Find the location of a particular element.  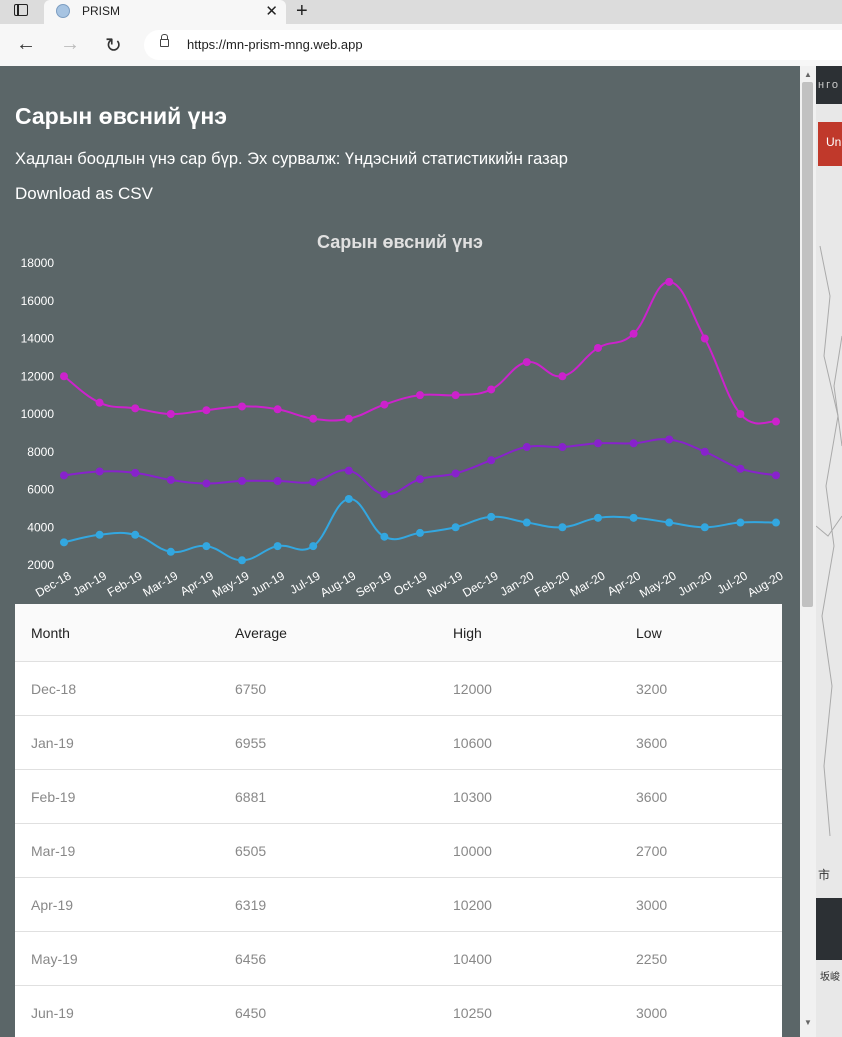

forward-arrow-icon: → is located at coordinates (70, 44).